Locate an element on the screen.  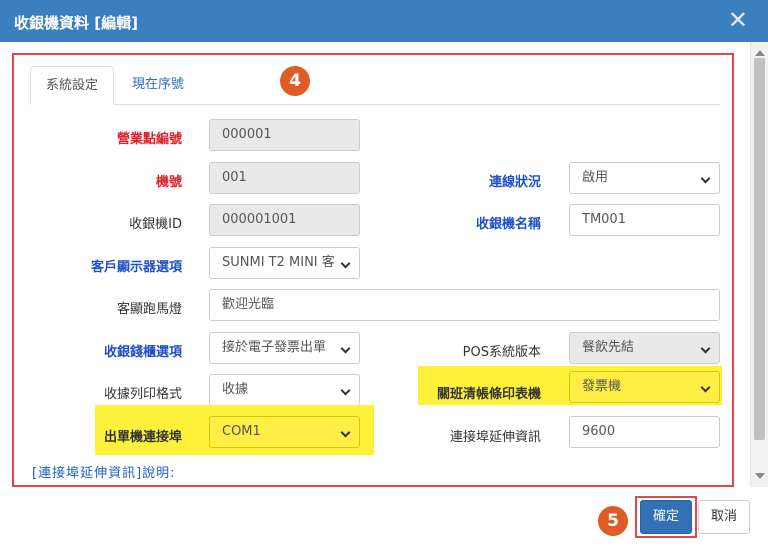
shift-report-printer-value: 發票機 is located at coordinates (602, 386).